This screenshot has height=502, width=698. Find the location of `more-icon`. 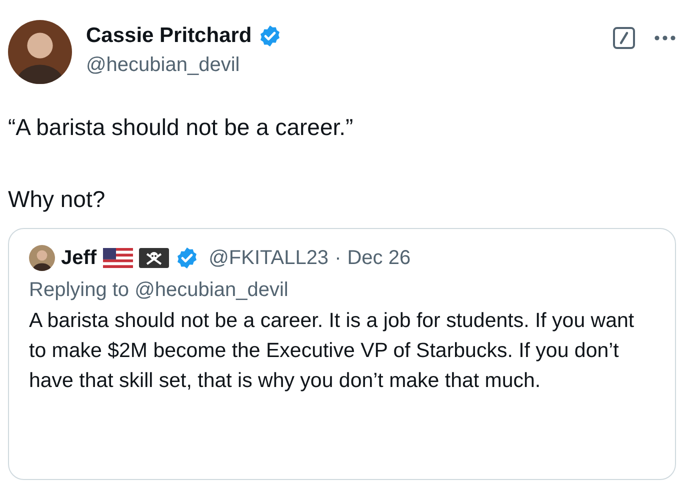

more-icon is located at coordinates (665, 38).